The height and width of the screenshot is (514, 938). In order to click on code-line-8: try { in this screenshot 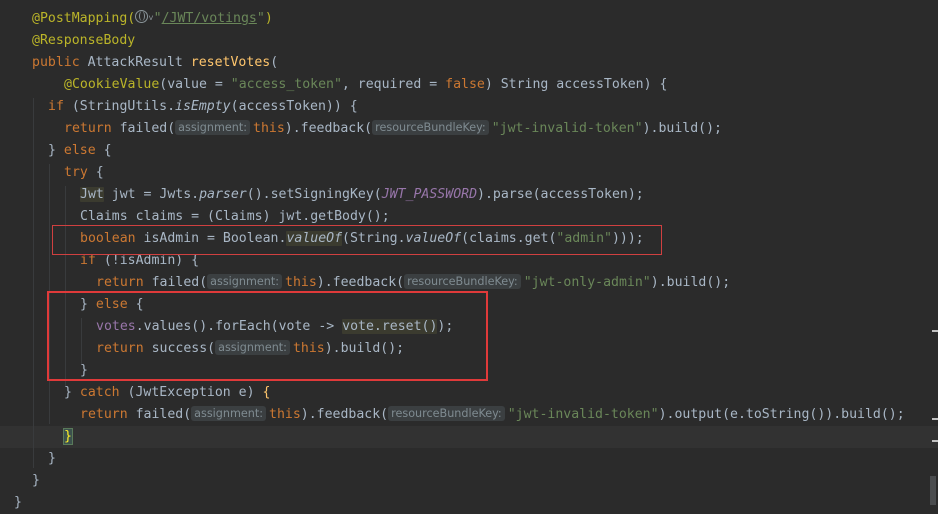, I will do `click(84, 172)`.